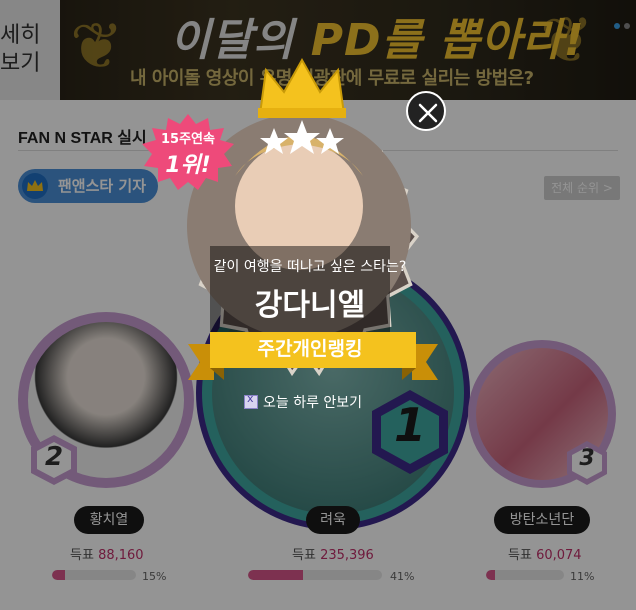  I want to click on crown-icon, so click(302, 86).